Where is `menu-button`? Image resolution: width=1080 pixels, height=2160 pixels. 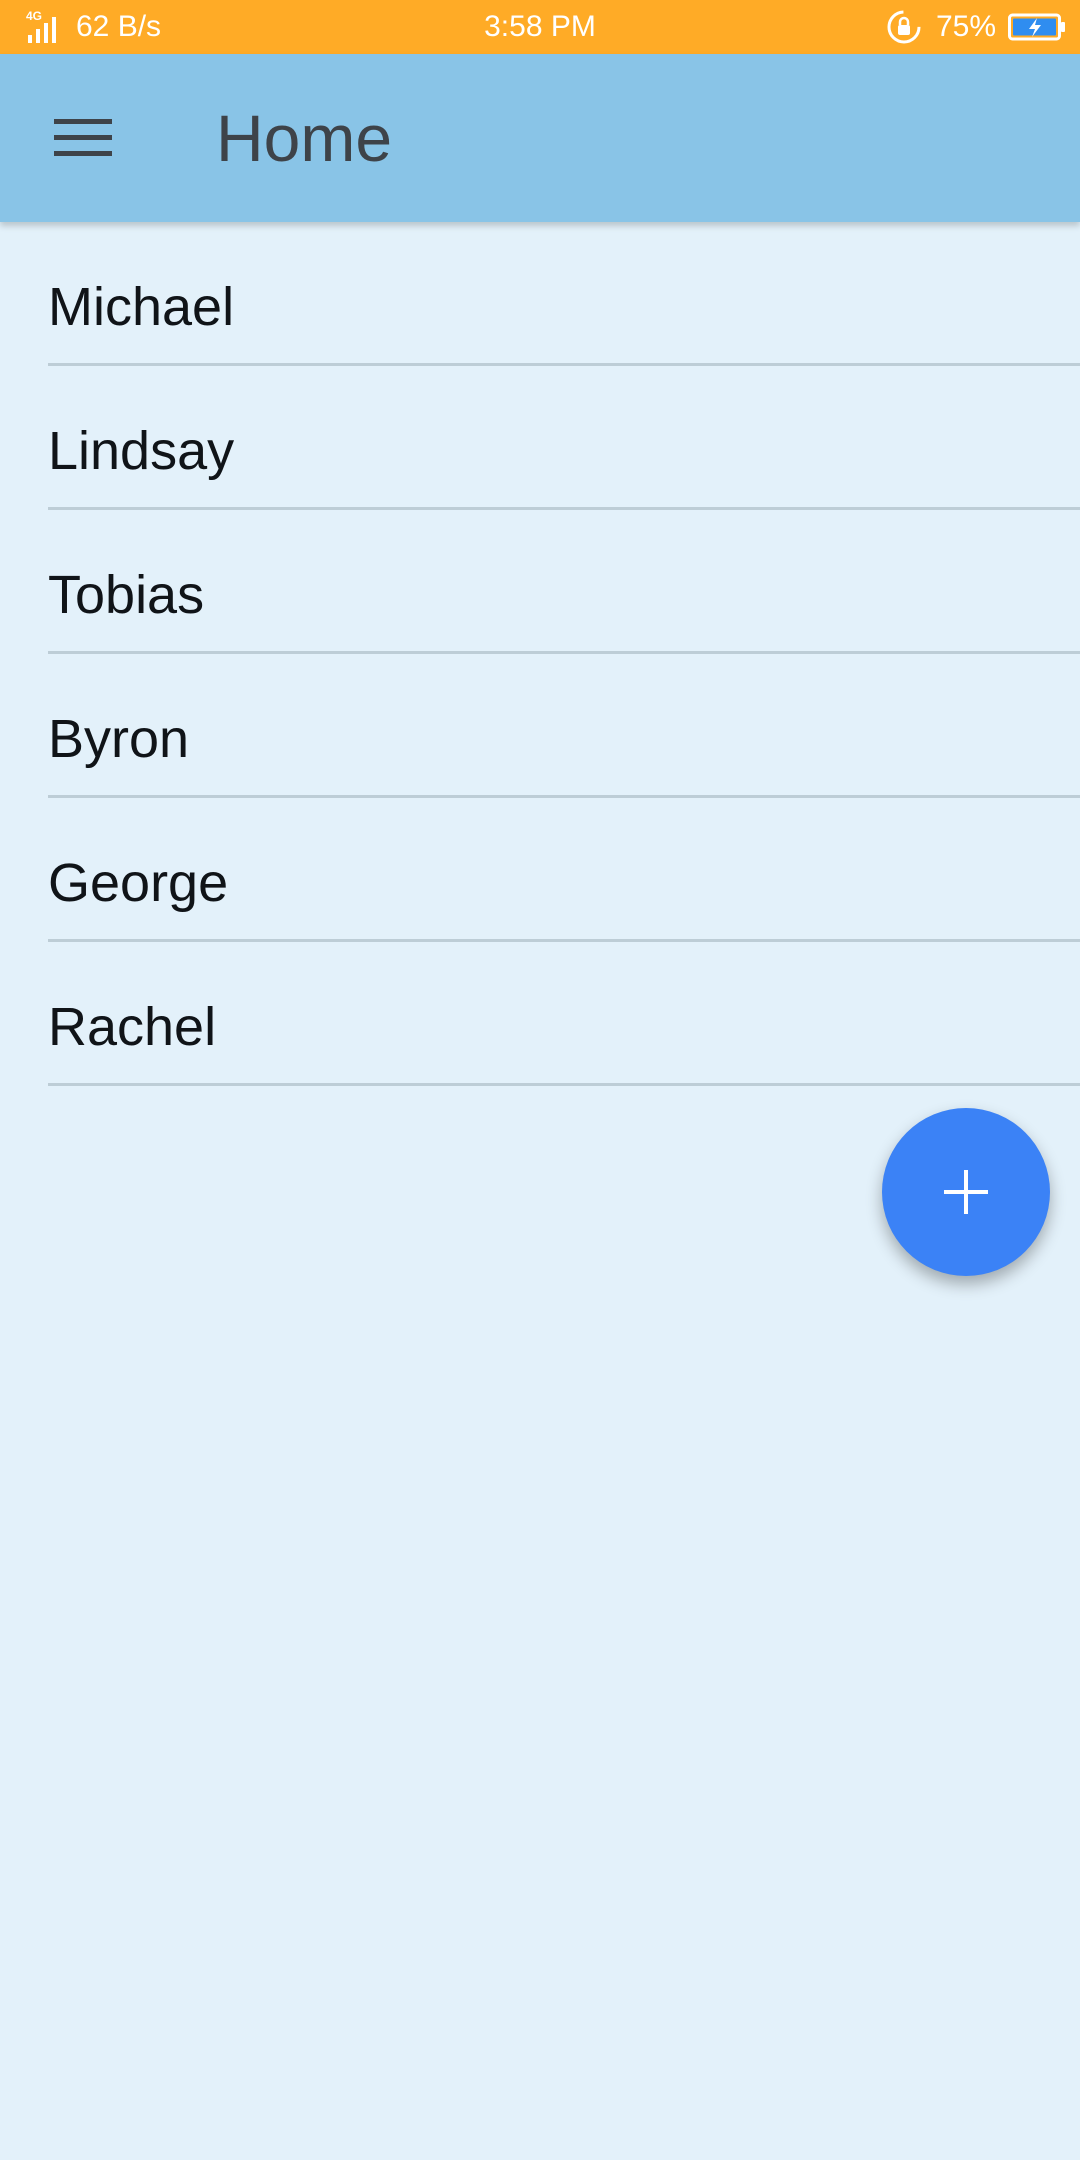
menu-button is located at coordinates (83, 138).